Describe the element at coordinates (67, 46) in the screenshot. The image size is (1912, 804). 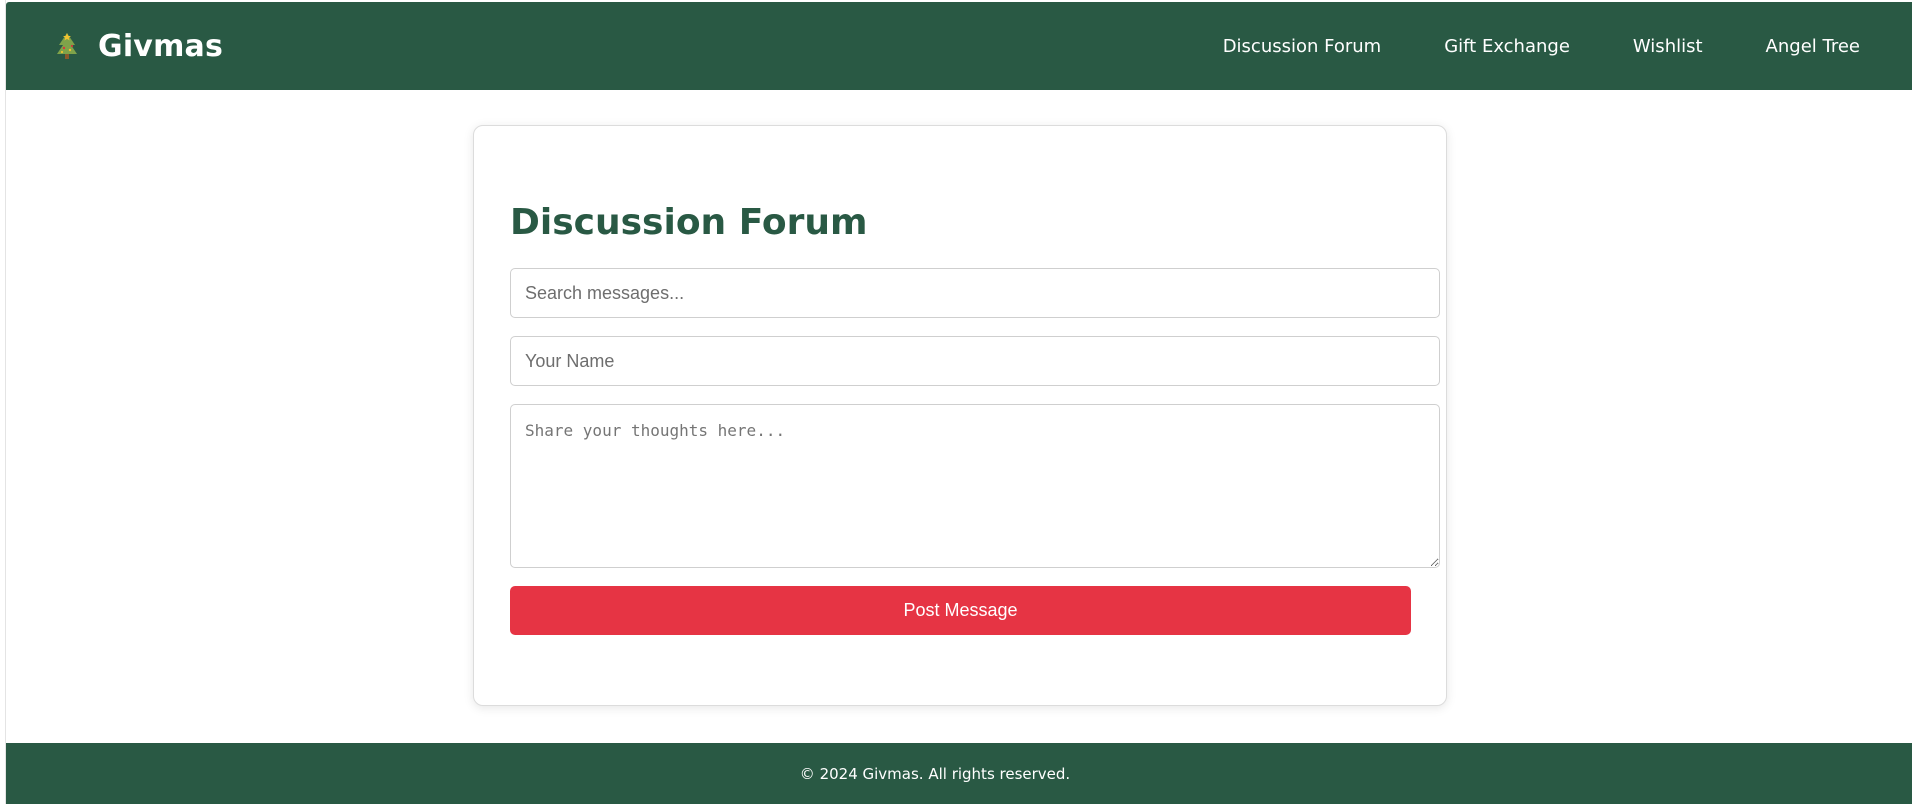
I see `christmas-tree-icon` at that location.